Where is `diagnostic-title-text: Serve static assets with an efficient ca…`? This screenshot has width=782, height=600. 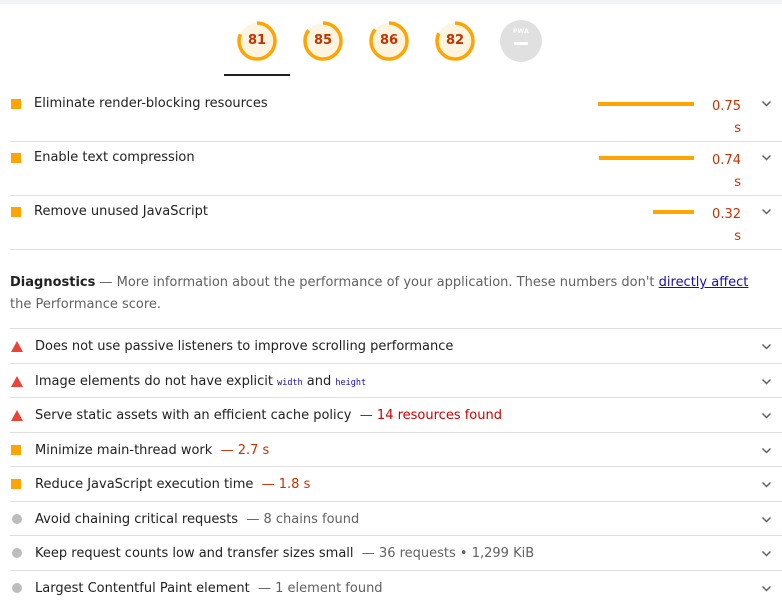
diagnostic-title-text: Serve static assets with an efficient ca… is located at coordinates (193, 415).